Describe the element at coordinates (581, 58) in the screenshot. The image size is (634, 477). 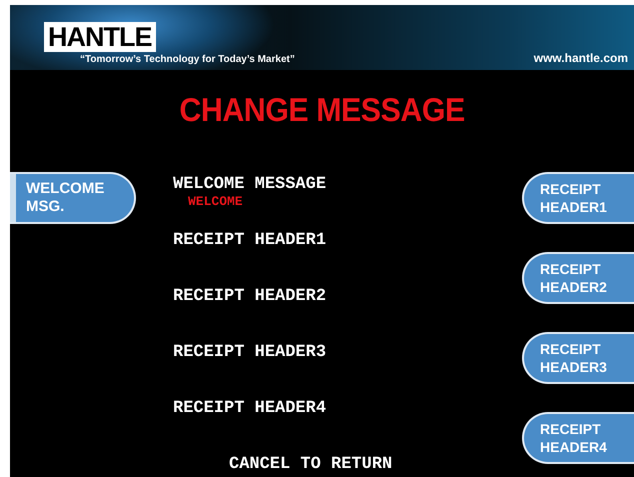
I see `website-url: www.hantle.com` at that location.